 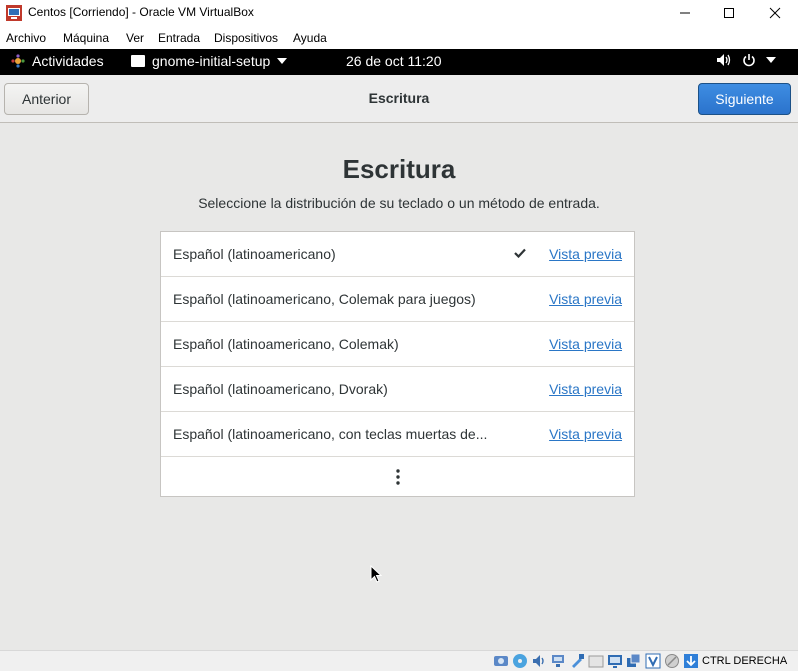 What do you see at coordinates (749, 60) in the screenshot?
I see `power-icon` at bounding box center [749, 60].